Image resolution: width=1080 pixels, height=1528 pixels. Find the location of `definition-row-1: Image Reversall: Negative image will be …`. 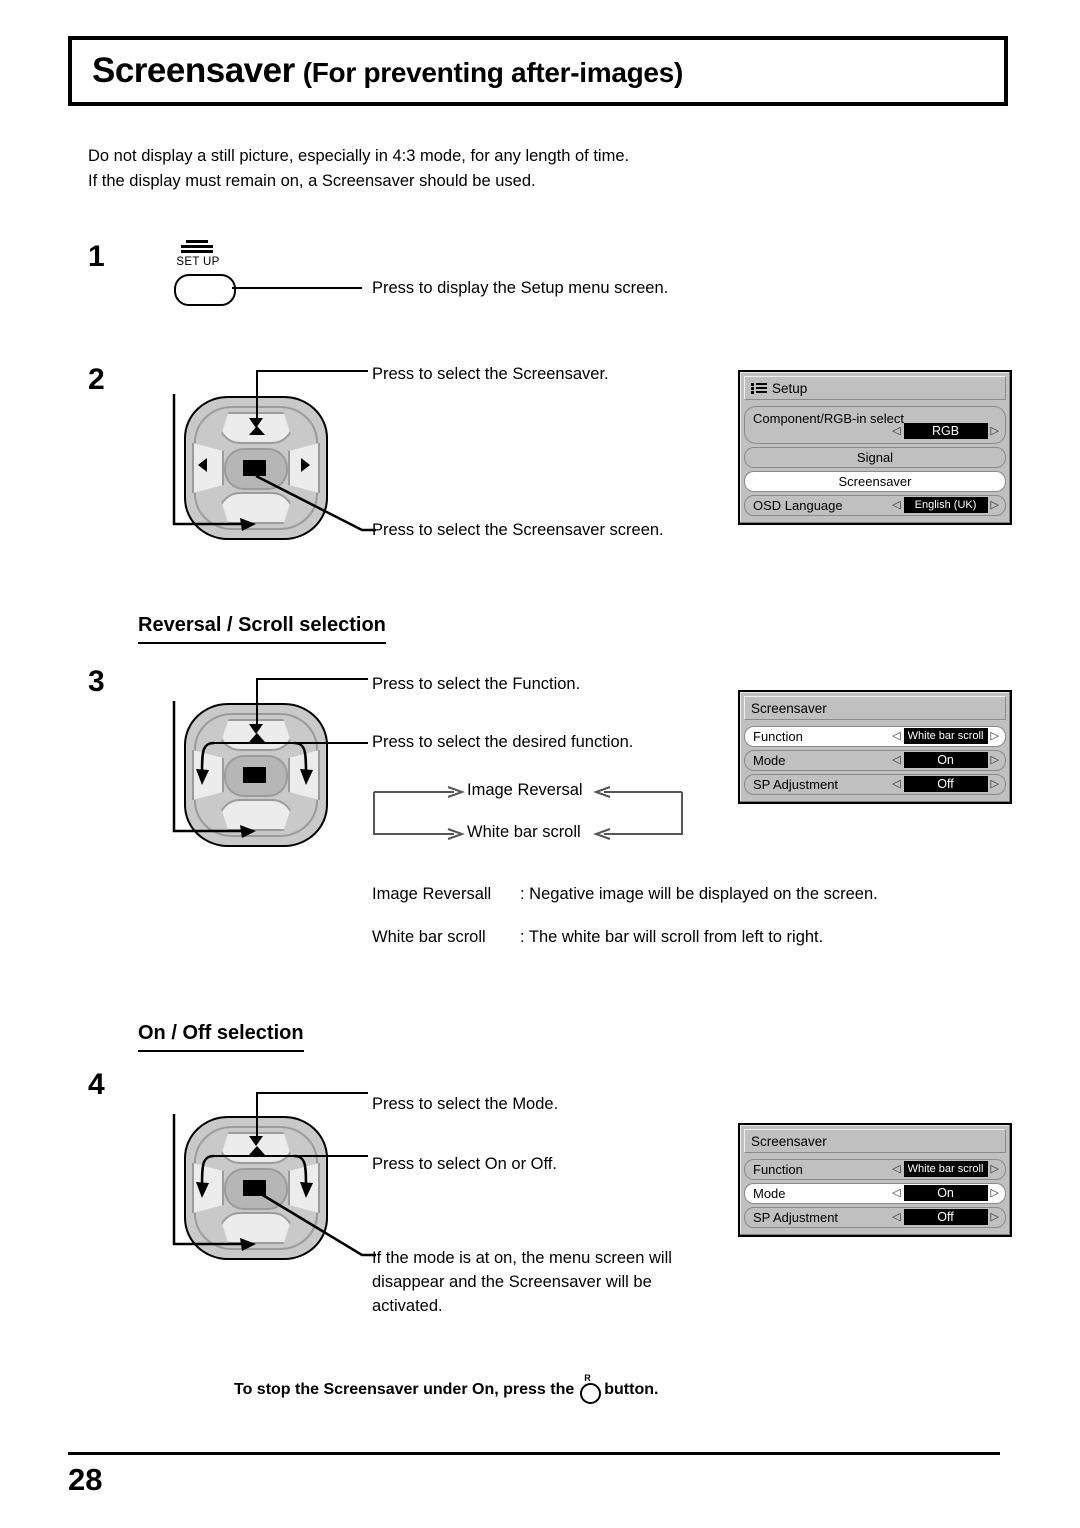

definition-row-1: Image Reversall: Negative image will be … is located at coordinates (625, 894).